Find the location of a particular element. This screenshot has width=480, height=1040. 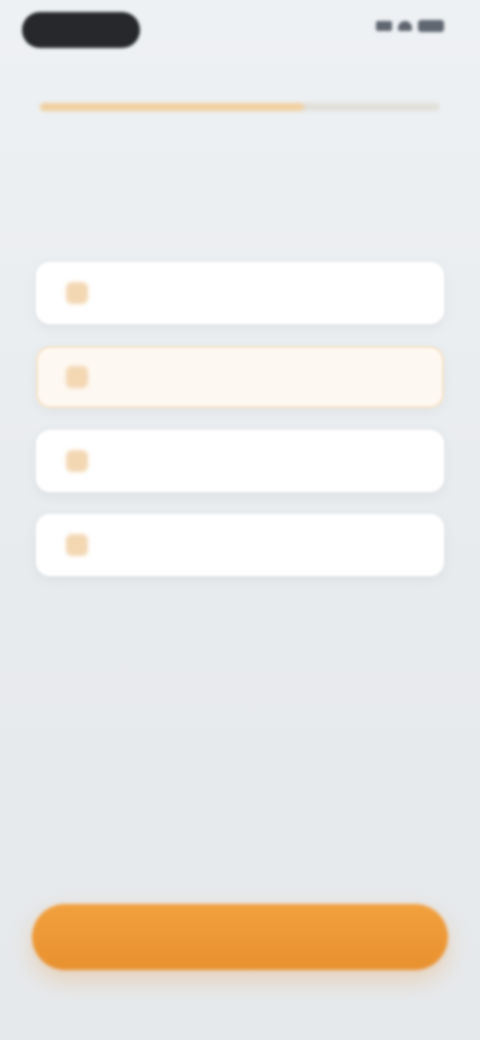

progress-bar is located at coordinates (240, 107).